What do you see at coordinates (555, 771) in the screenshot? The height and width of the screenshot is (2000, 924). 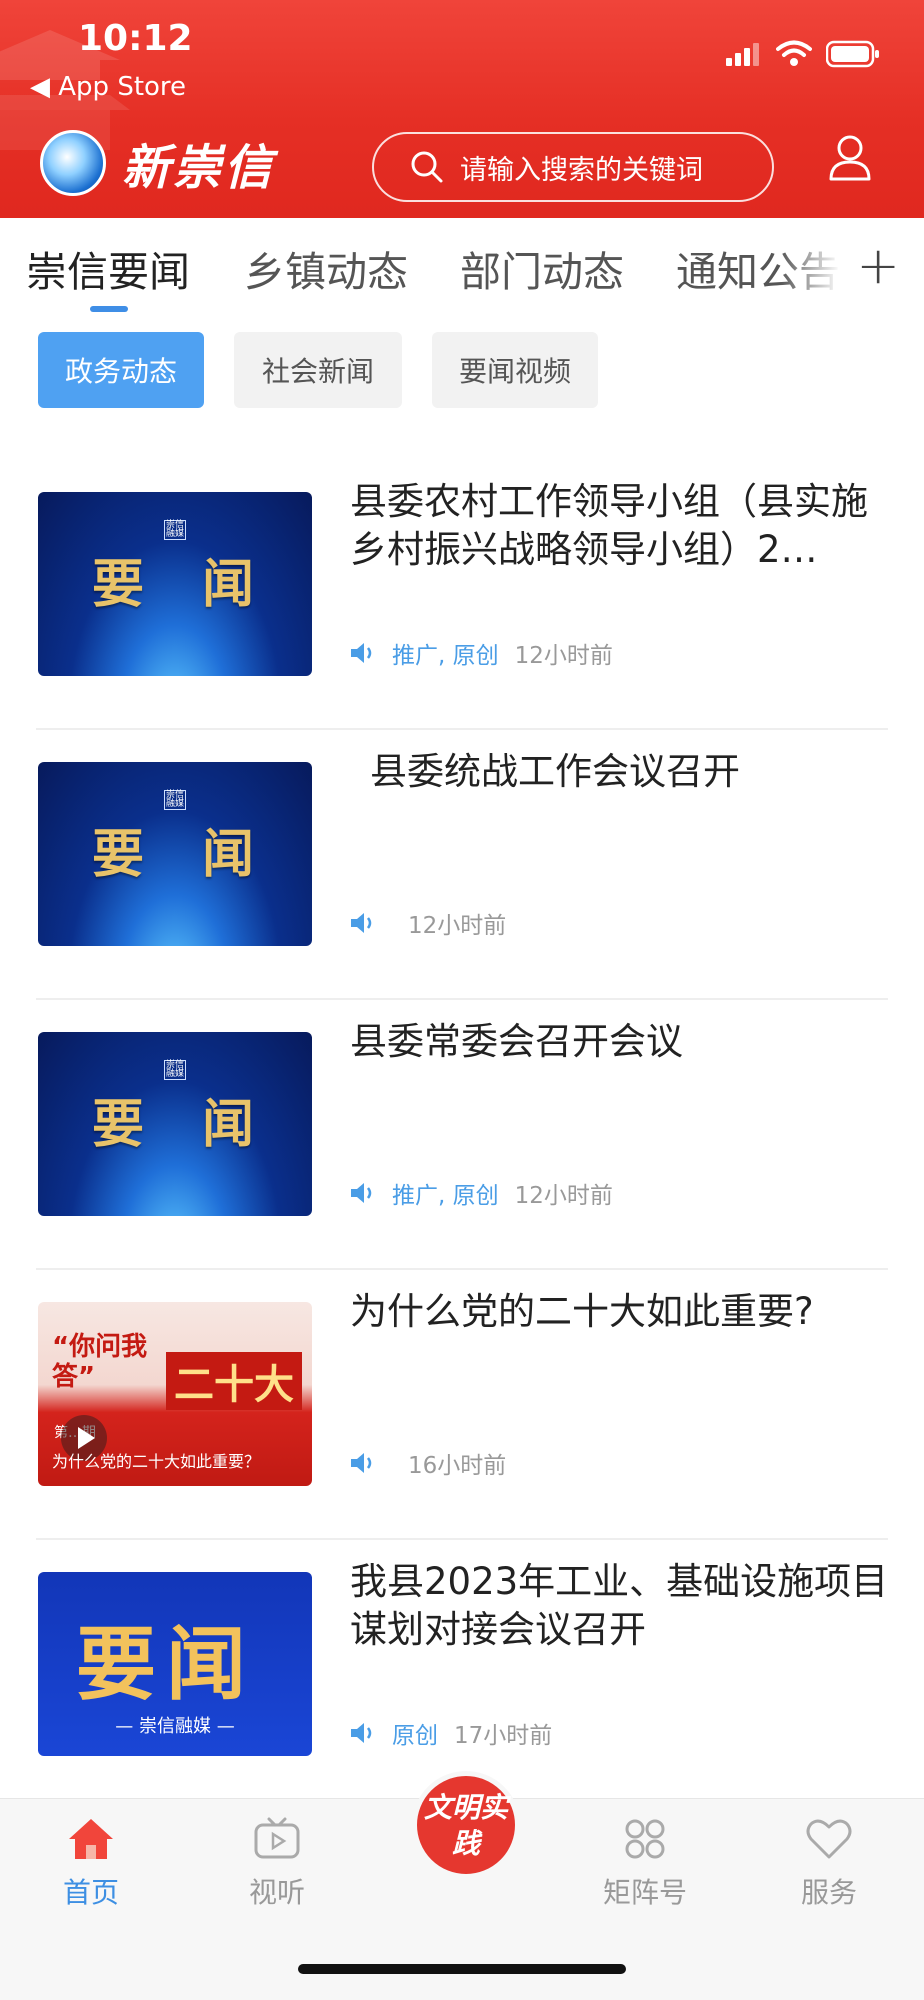 I see `news-title: 县委统战工作会议召开` at bounding box center [555, 771].